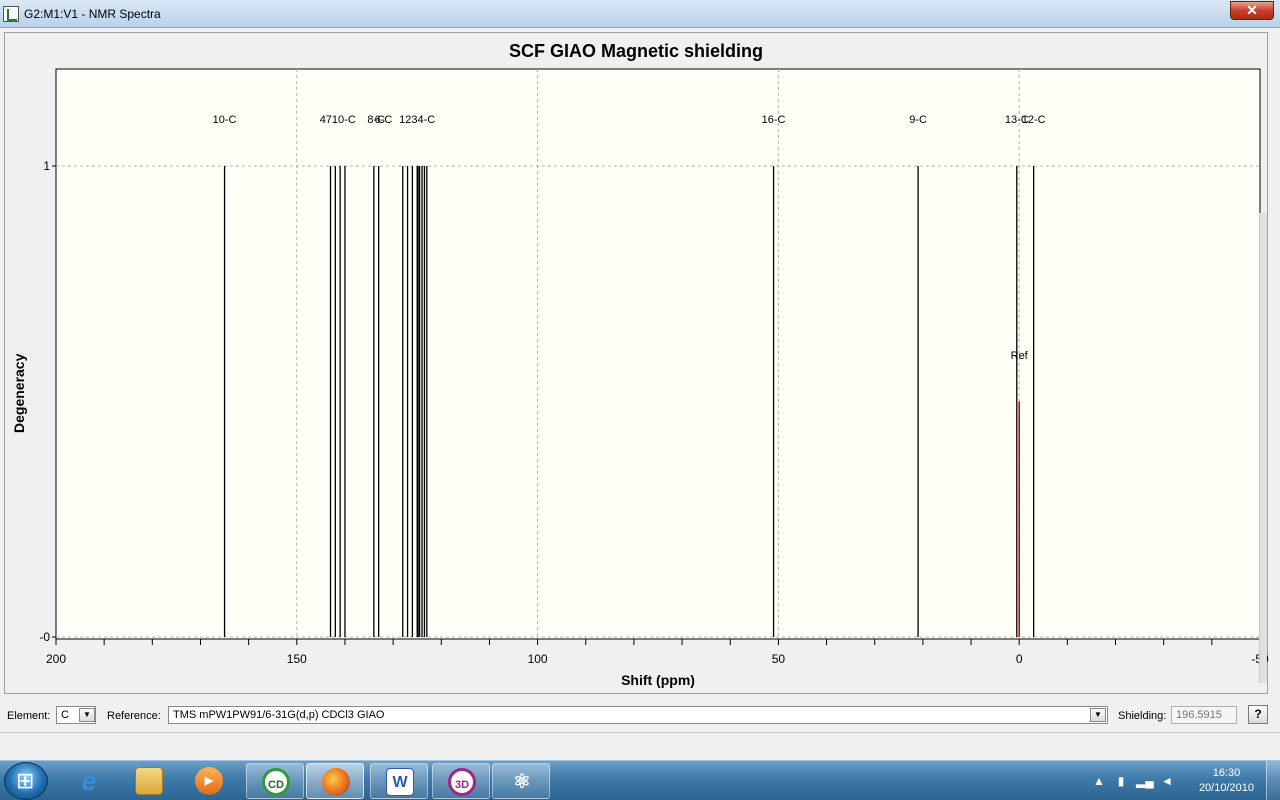 The height and width of the screenshot is (800, 1280). Describe the element at coordinates (1180, 780) in the screenshot. I see `system-tray: ▲ ▮ ▂▄ ◄ 16:30 20/10/2010` at that location.